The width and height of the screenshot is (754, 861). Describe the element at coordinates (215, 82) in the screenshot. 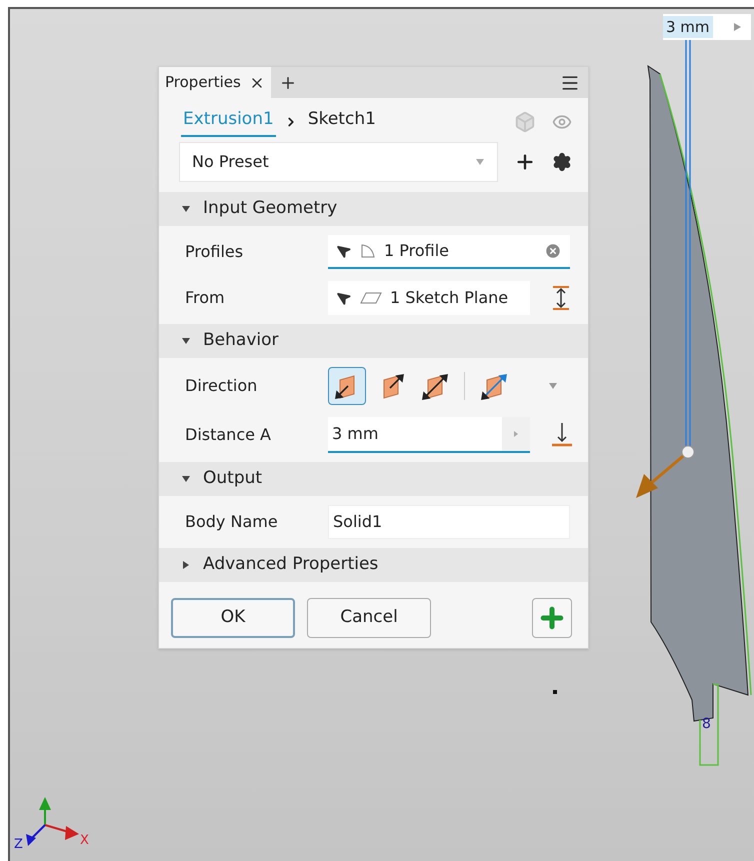

I see `panel-tab: Properties` at that location.